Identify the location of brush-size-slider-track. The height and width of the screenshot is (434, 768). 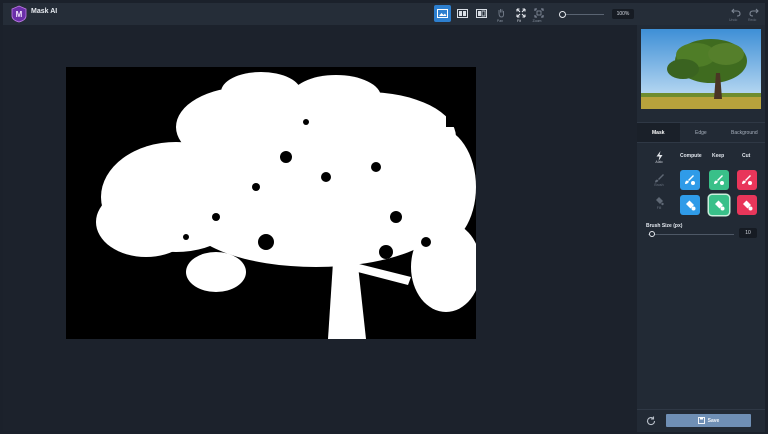
(691, 234).